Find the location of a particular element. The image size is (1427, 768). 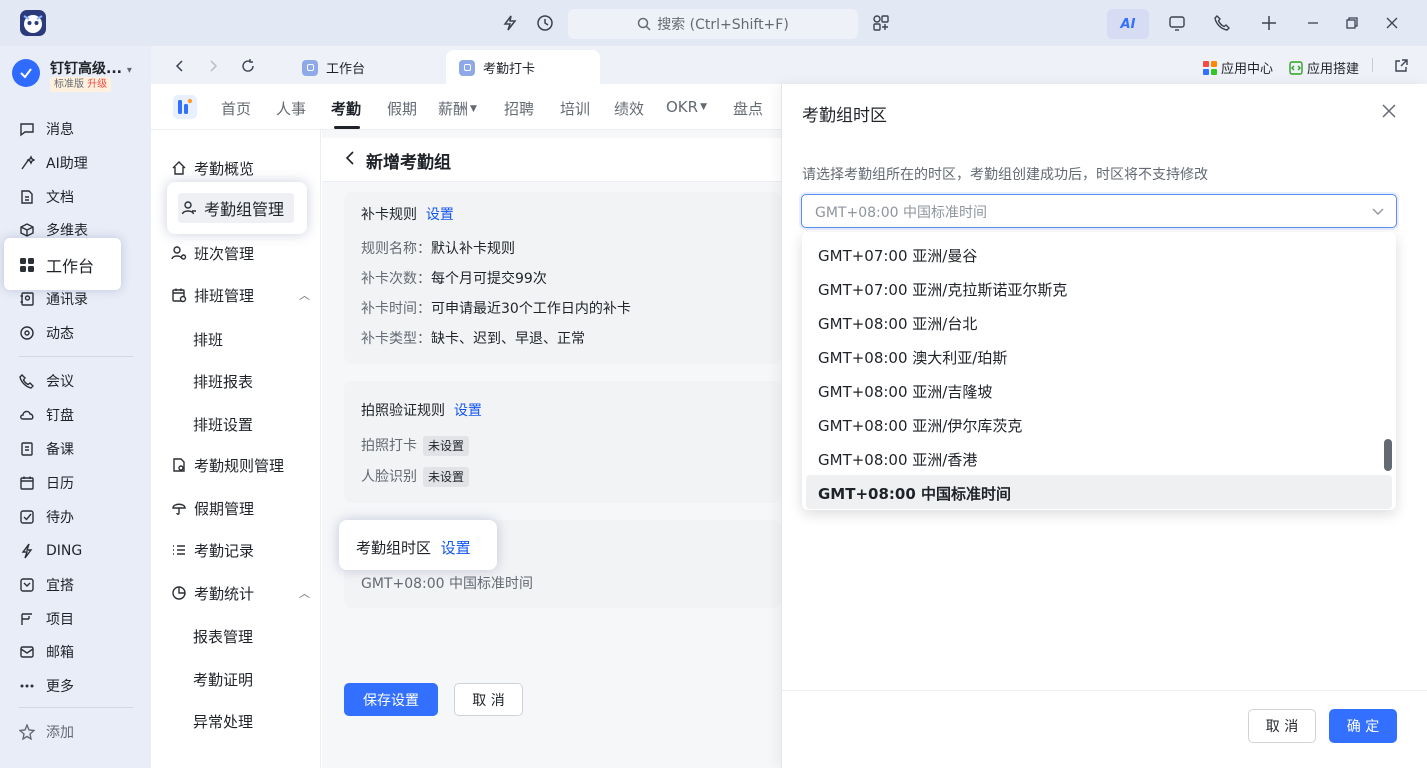

sidebar-item-contacts: 通讯录 is located at coordinates (78, 299).